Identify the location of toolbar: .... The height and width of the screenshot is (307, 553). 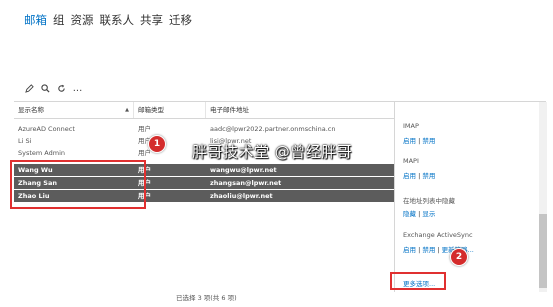
(53, 88).